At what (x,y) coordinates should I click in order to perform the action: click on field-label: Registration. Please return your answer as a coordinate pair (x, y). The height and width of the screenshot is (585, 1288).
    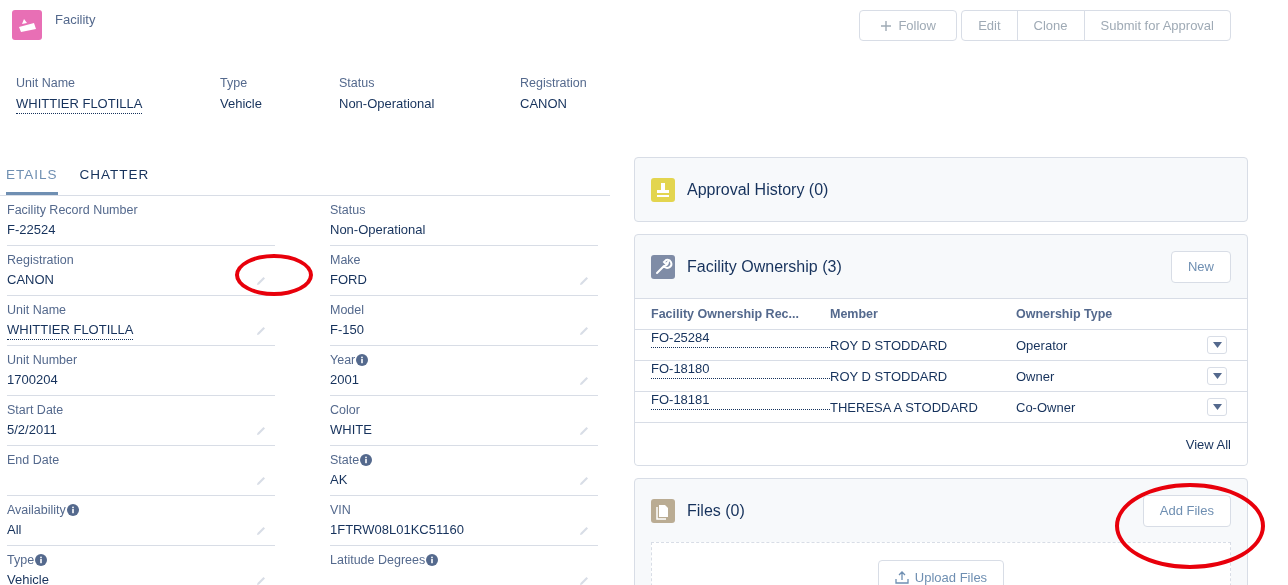
    Looking at the image, I should click on (40, 260).